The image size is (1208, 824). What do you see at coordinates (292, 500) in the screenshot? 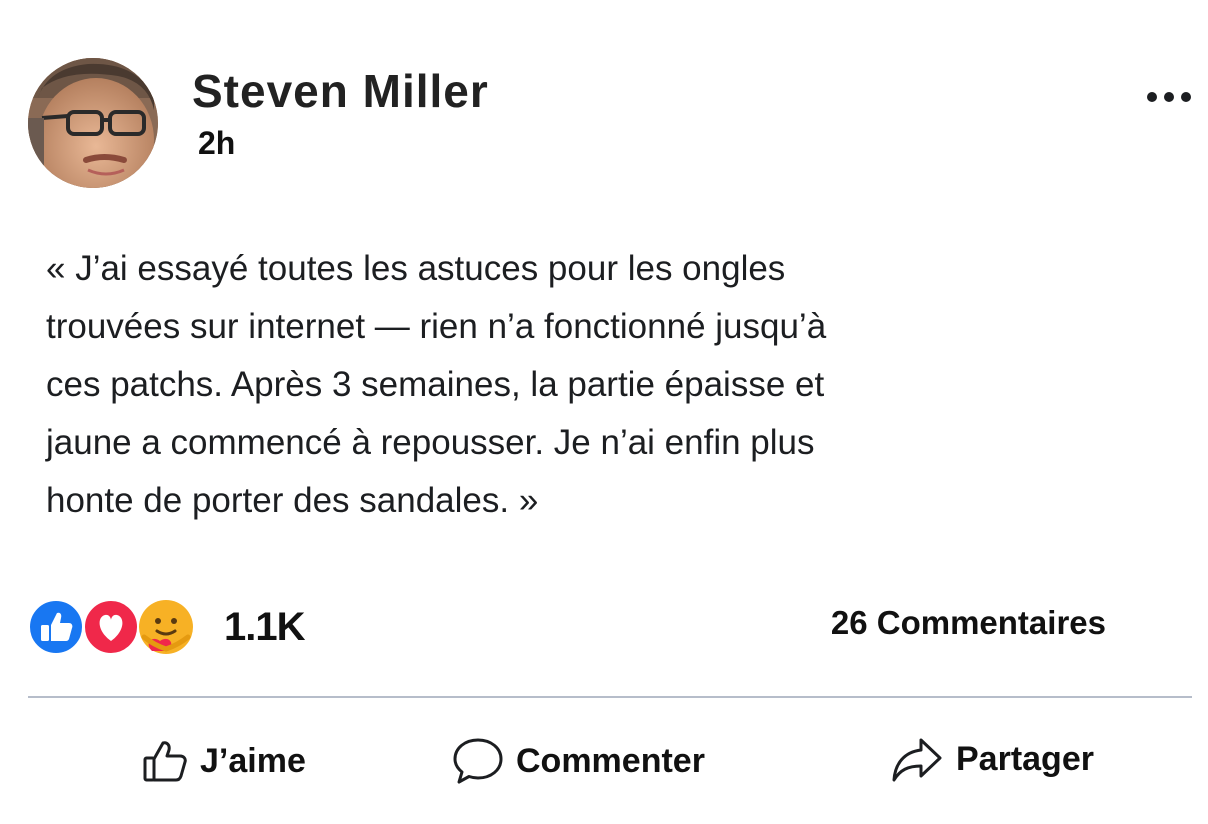
I see `post-text-line: honte de porter des sandales. »` at bounding box center [292, 500].